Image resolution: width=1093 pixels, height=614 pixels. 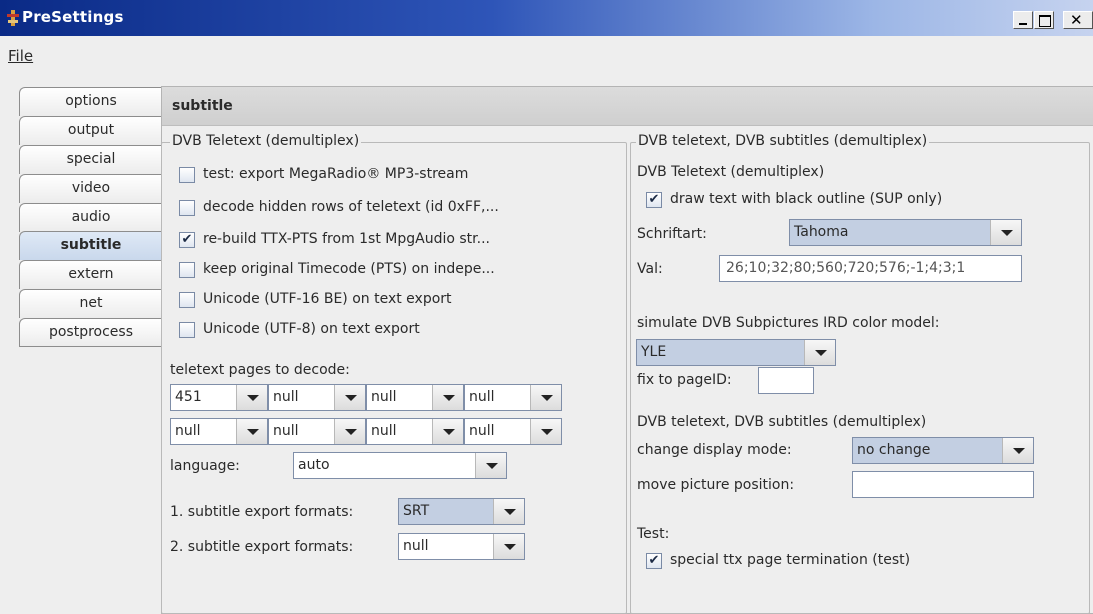 What do you see at coordinates (188, 397) in the screenshot?
I see `page-select-1-value: 451` at bounding box center [188, 397].